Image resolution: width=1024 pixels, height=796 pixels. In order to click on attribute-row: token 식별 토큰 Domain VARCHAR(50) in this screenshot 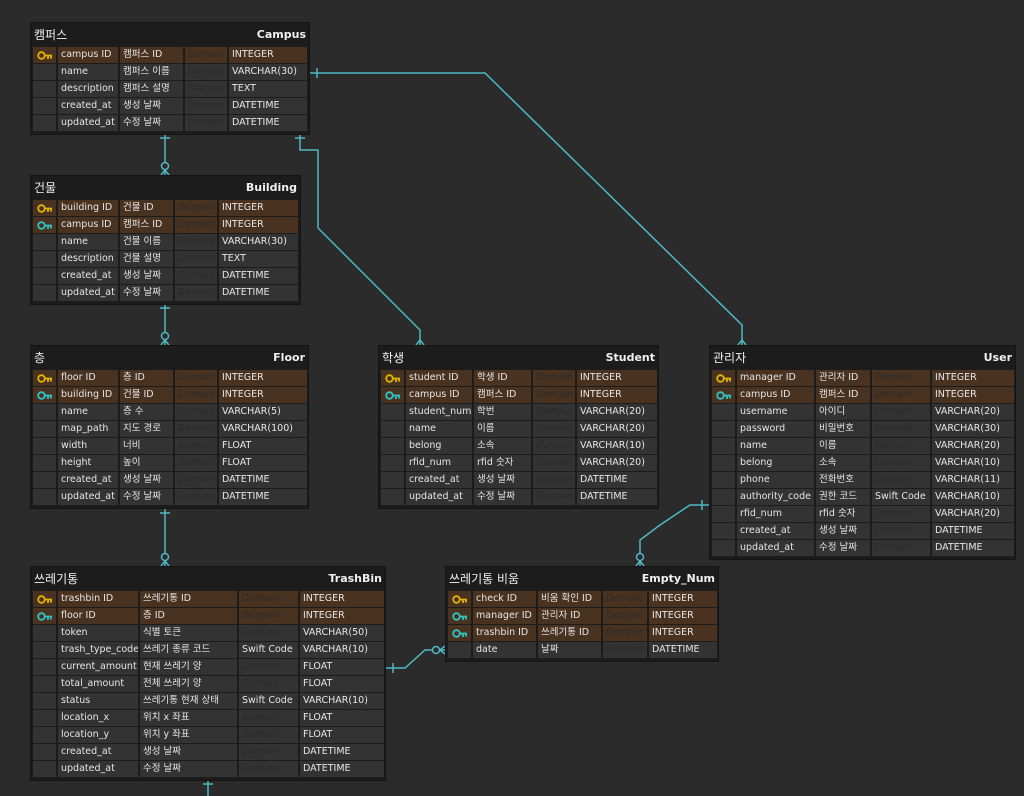, I will do `click(208, 633)`.